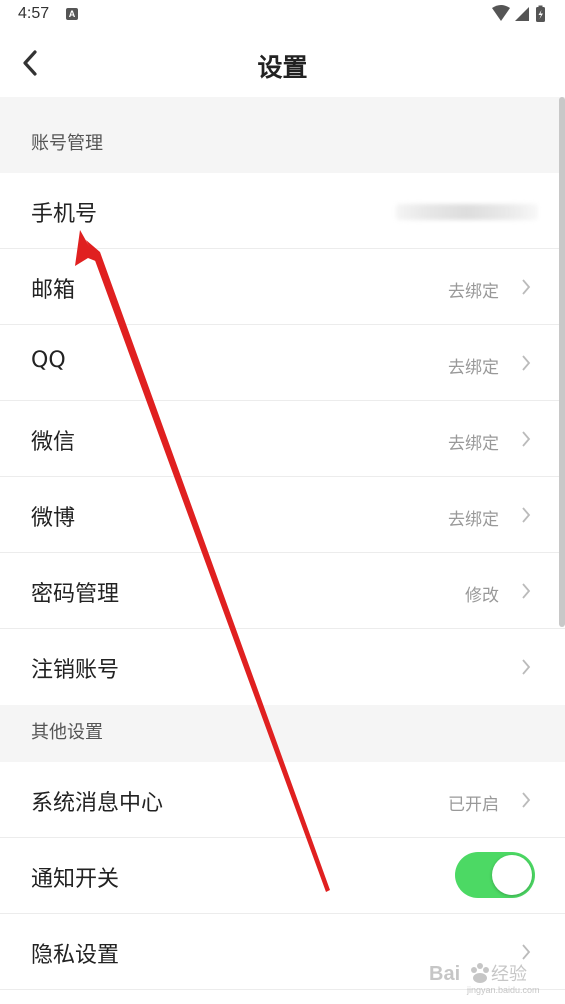  Describe the element at coordinates (282, 667) in the screenshot. I see `row-delete-account: 注销账号` at that location.